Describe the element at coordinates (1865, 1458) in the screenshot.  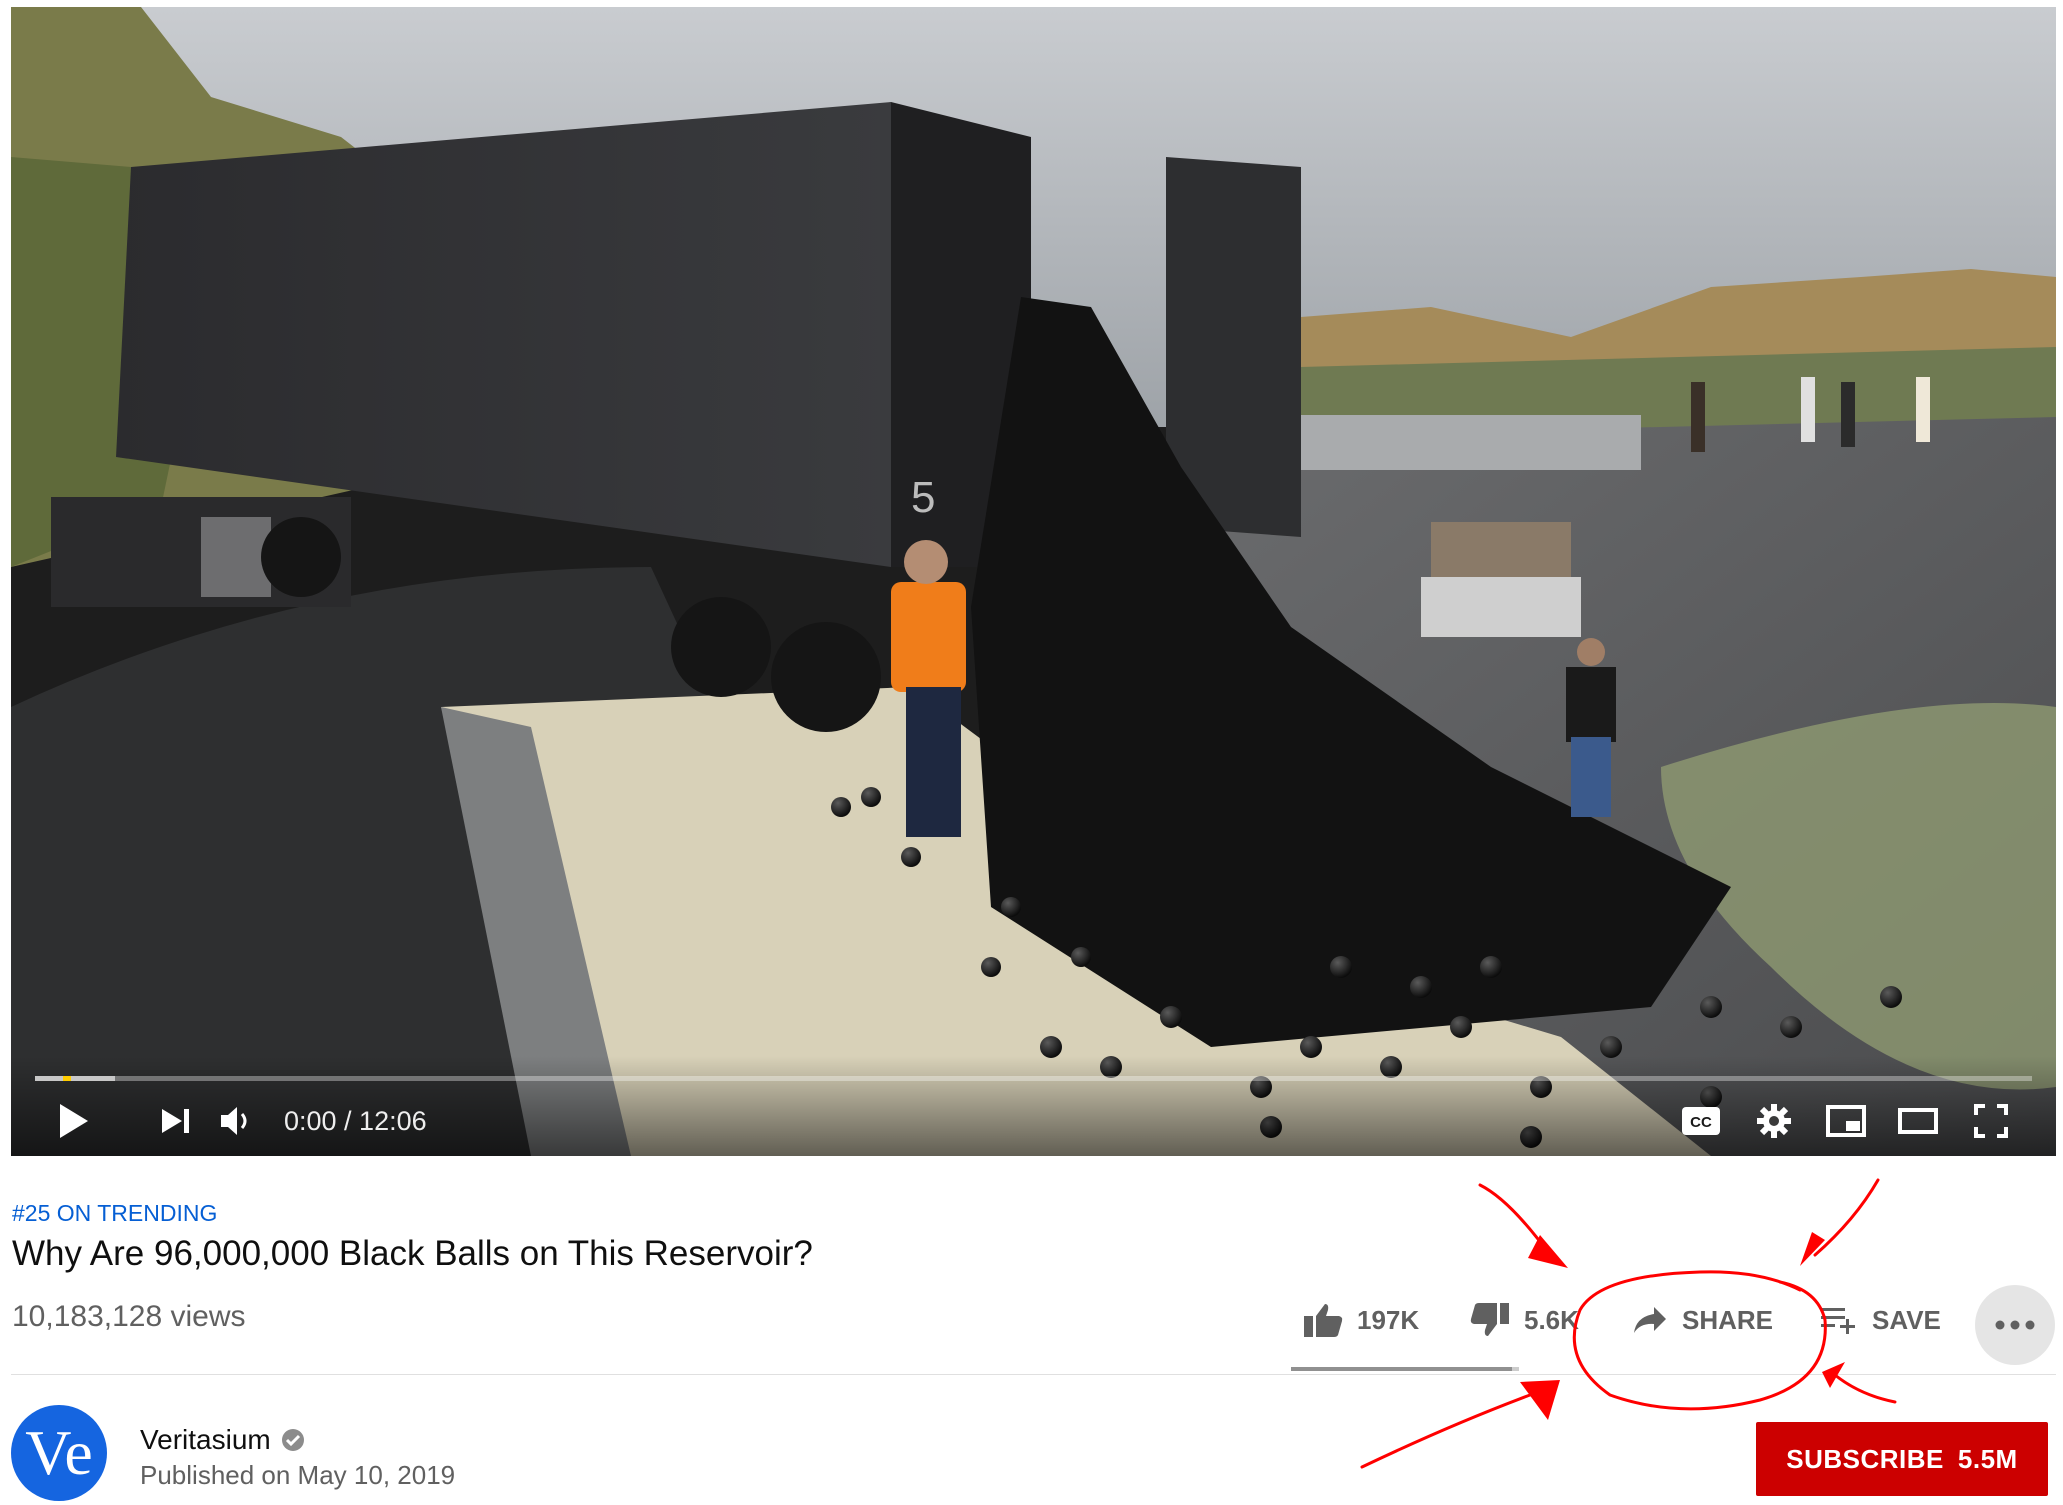
I see `subscribe-label: SUBSCRIBE` at that location.